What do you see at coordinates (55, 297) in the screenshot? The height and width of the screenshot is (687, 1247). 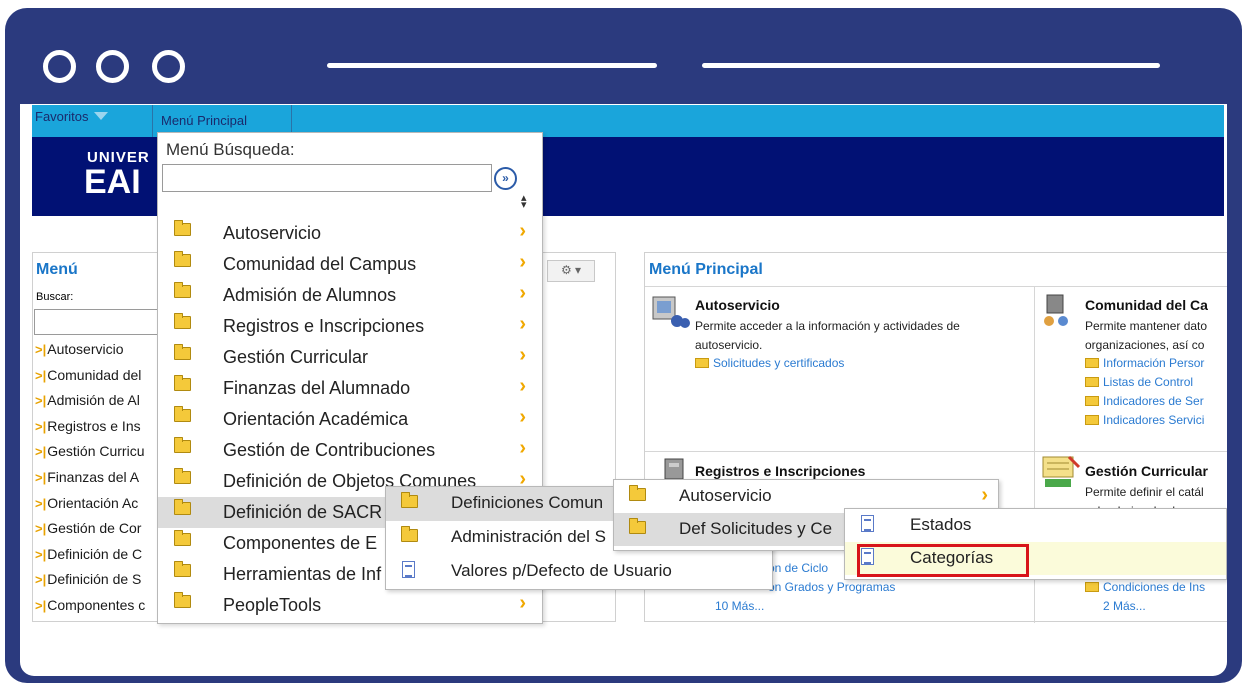 I see `search-label: Buscar:` at bounding box center [55, 297].